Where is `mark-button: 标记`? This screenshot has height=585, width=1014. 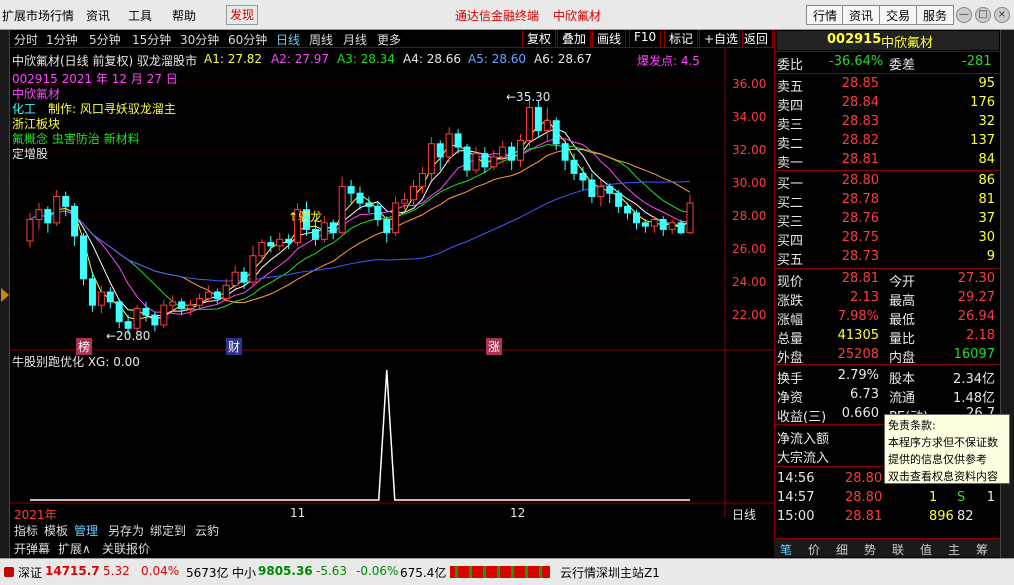
mark-button: 标记 is located at coordinates (681, 38).